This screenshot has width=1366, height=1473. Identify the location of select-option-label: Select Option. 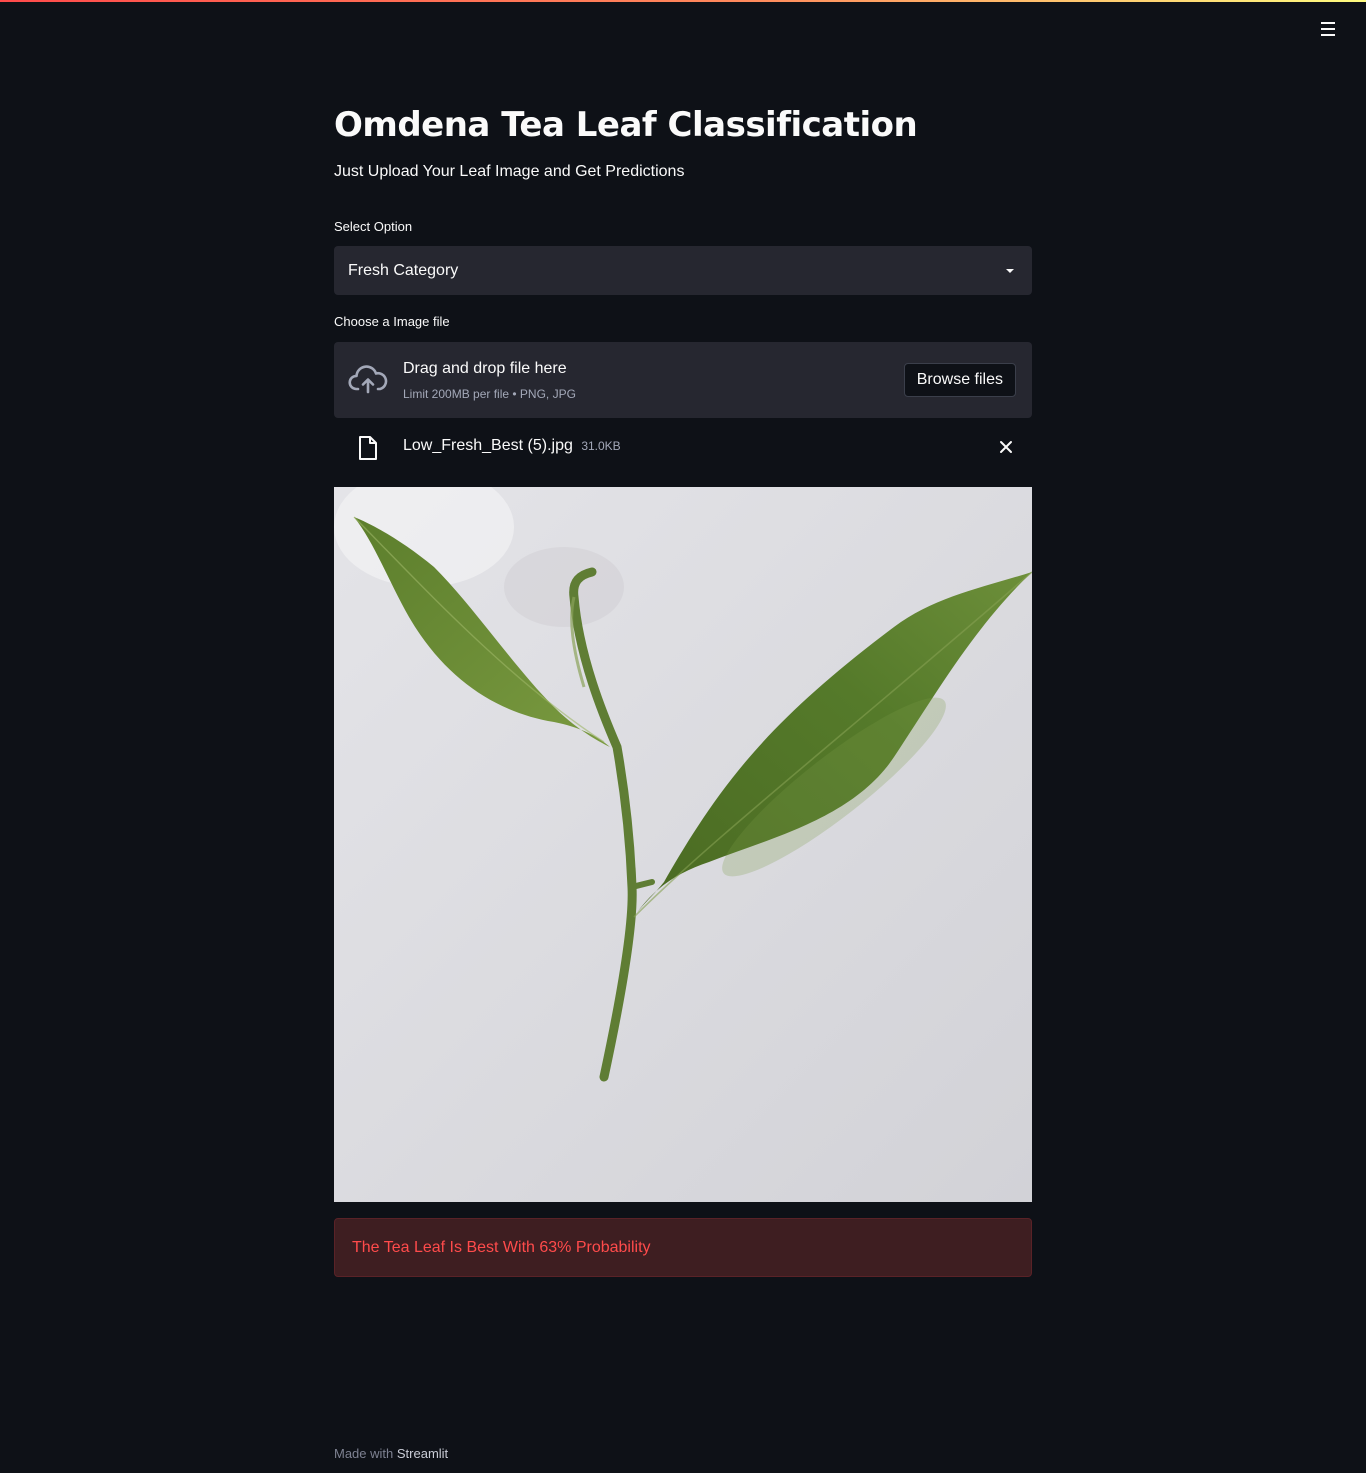
(373, 226).